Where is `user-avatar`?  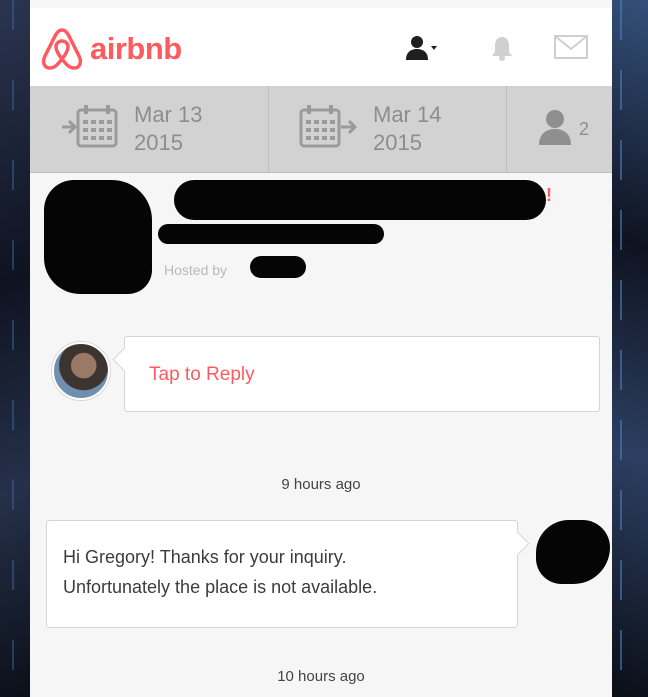 user-avatar is located at coordinates (81, 371).